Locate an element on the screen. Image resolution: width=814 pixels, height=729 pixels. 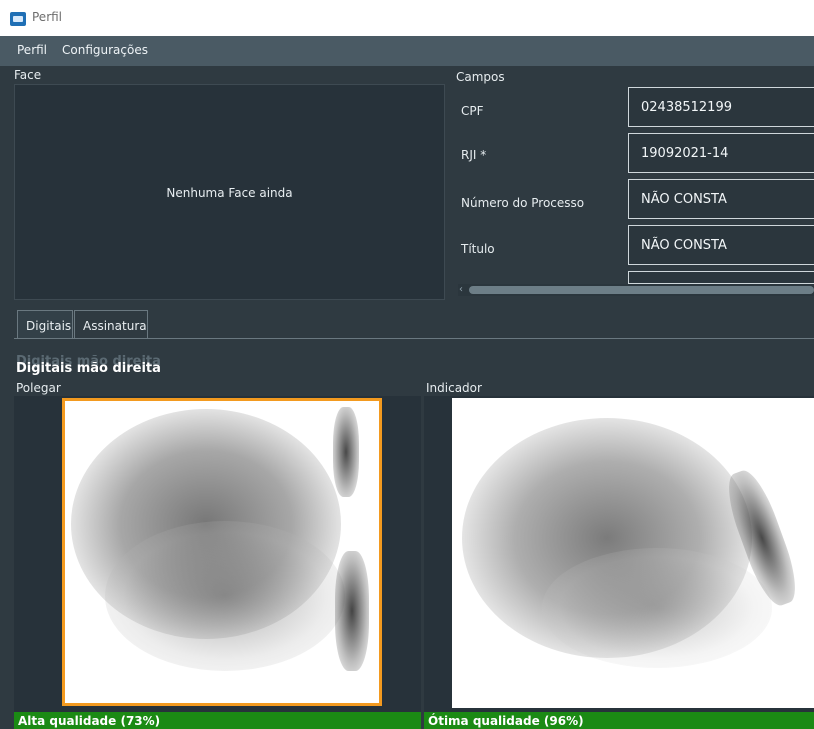
polegar-print-edge-bottom is located at coordinates (352, 611).